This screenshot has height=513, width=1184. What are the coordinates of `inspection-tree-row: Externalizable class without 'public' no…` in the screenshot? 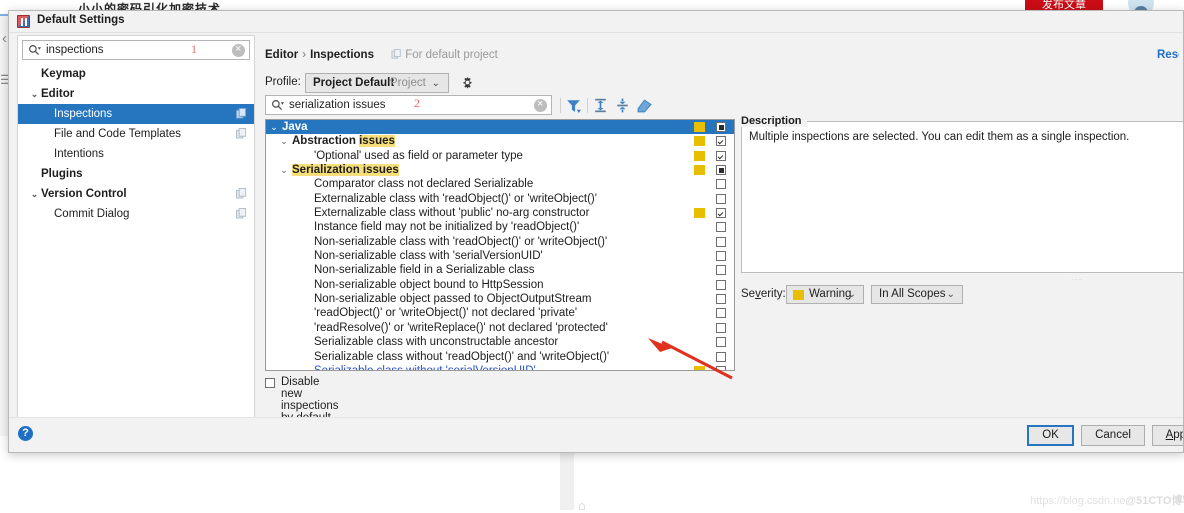 It's located at (500, 213).